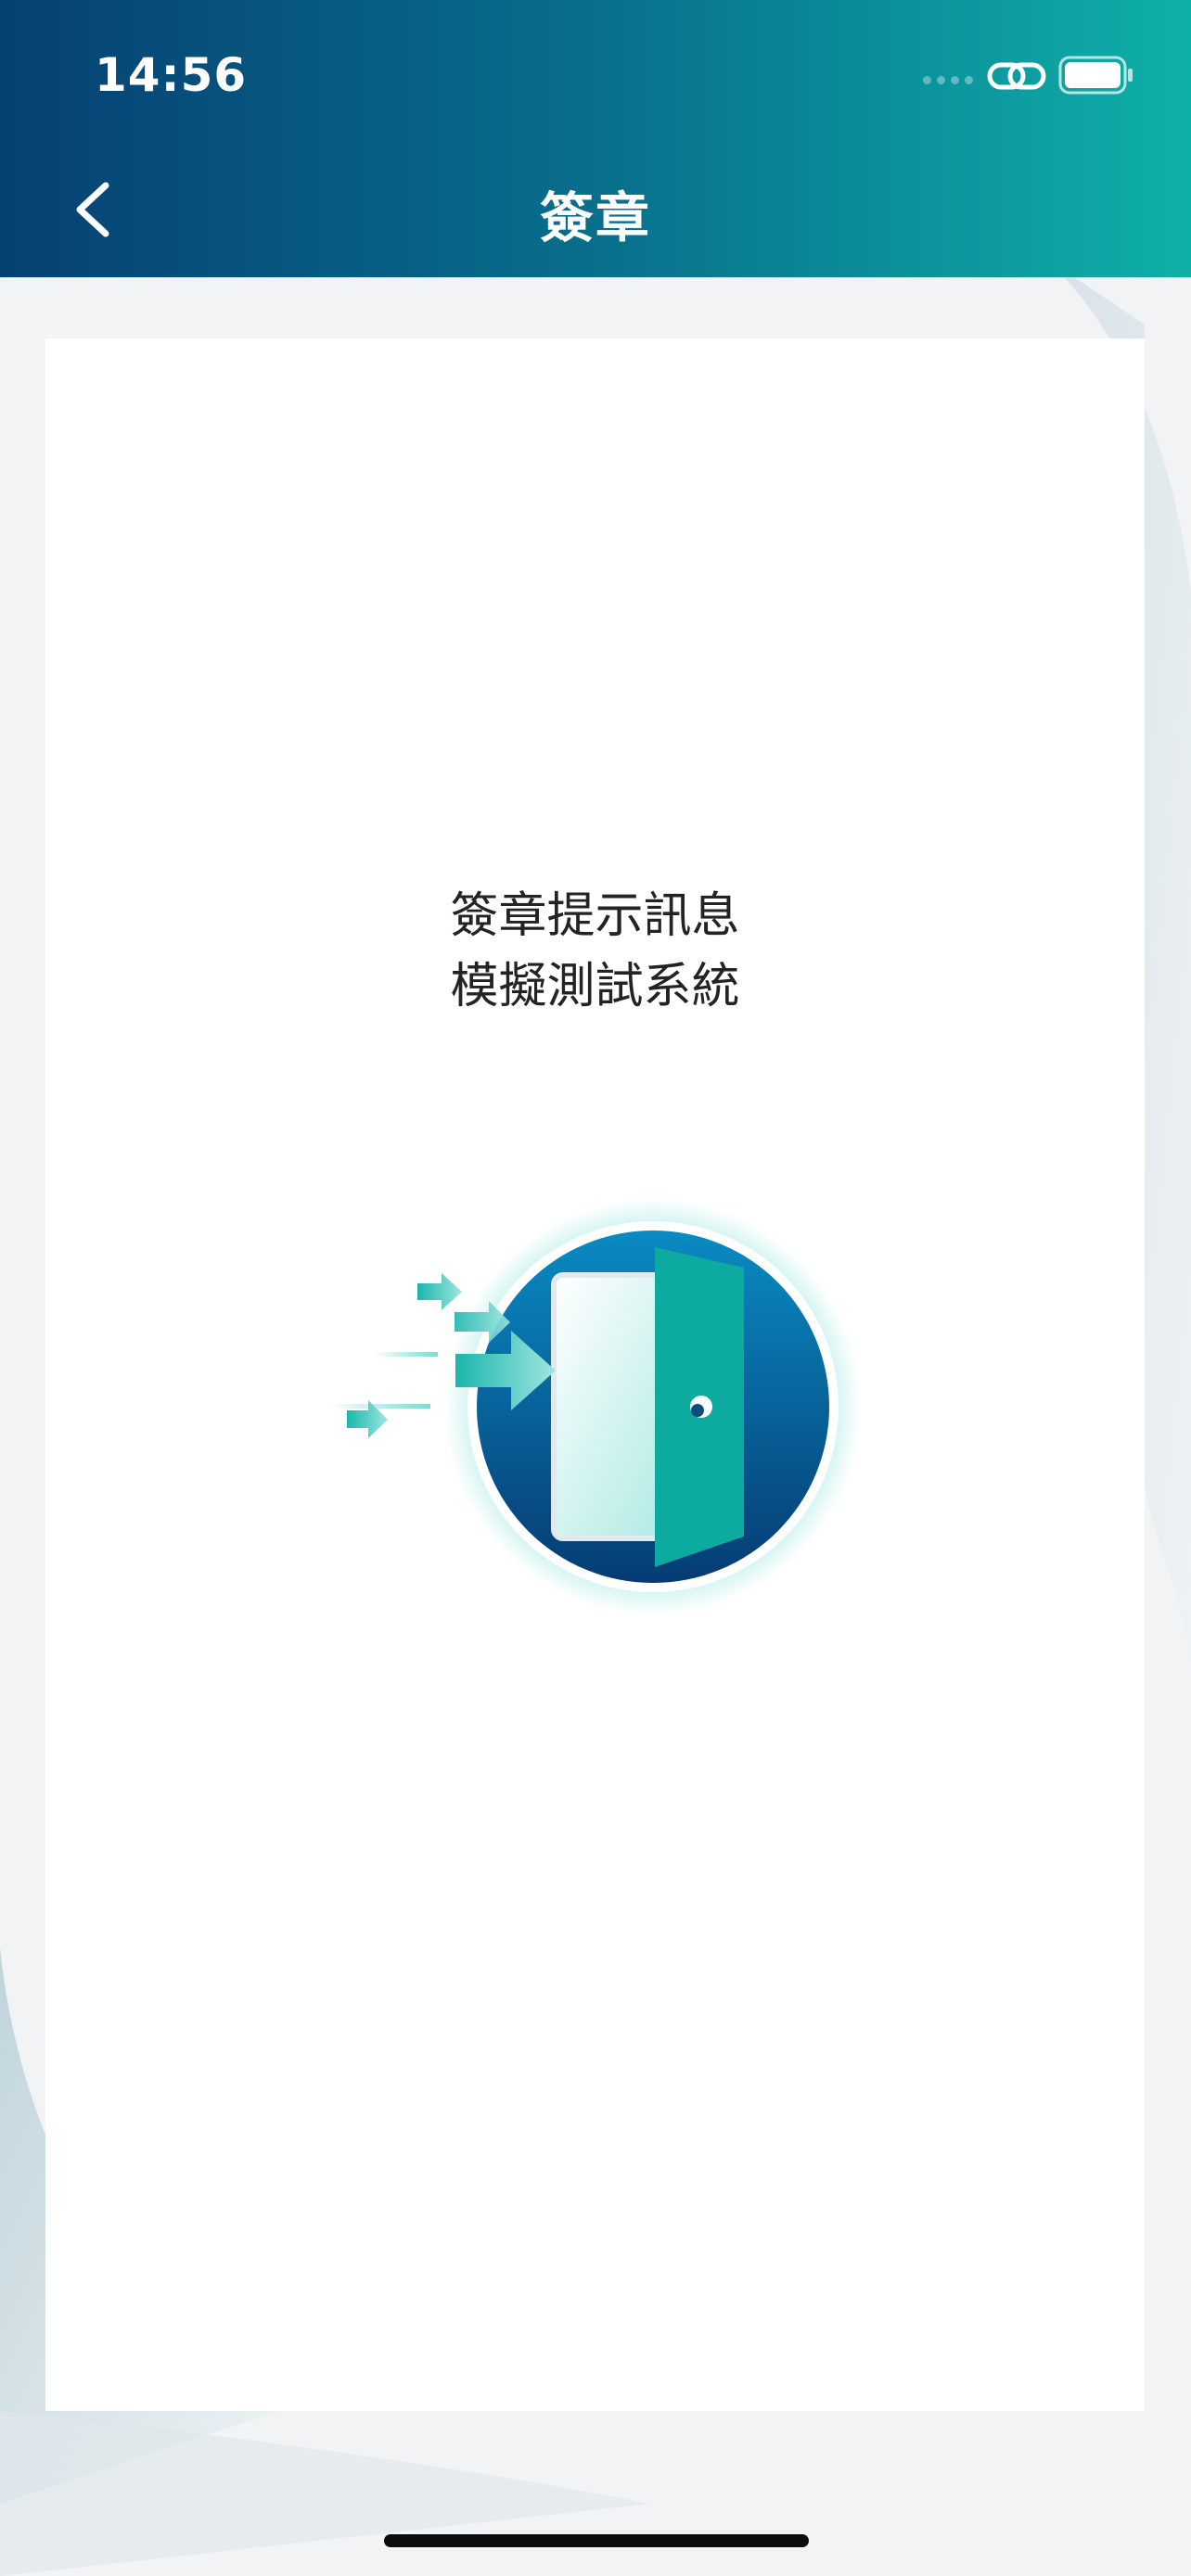  Describe the element at coordinates (1016, 76) in the screenshot. I see `link-icon` at that location.